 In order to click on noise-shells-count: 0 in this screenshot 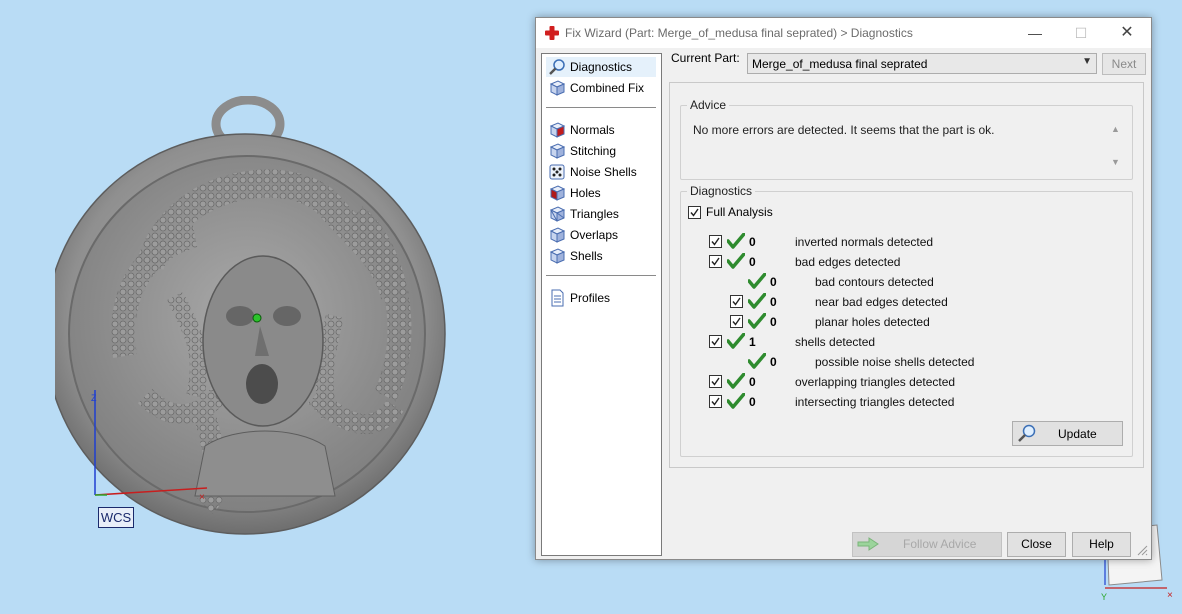, I will do `click(773, 362)`.